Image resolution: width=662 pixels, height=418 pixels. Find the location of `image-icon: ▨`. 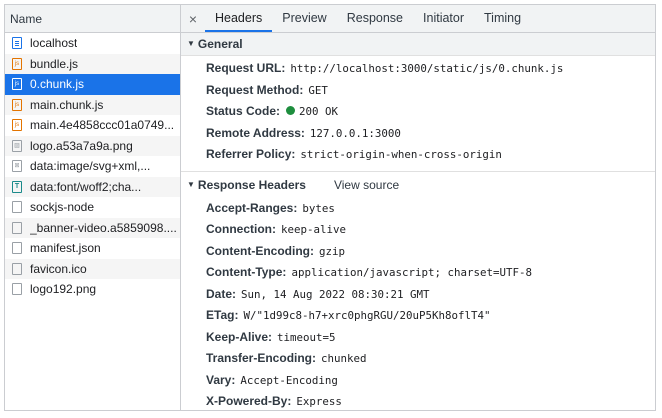

image-icon: ▨ is located at coordinates (17, 145).